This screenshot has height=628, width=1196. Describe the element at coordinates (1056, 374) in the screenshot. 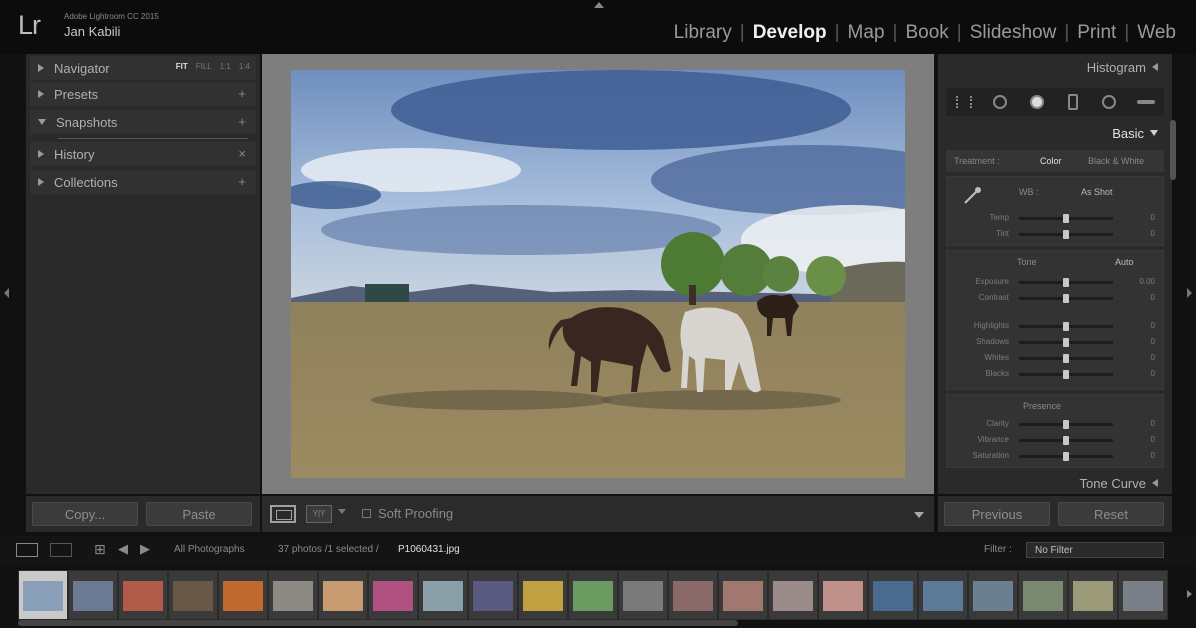

I see `slider-blacks: Blacks 0` at that location.